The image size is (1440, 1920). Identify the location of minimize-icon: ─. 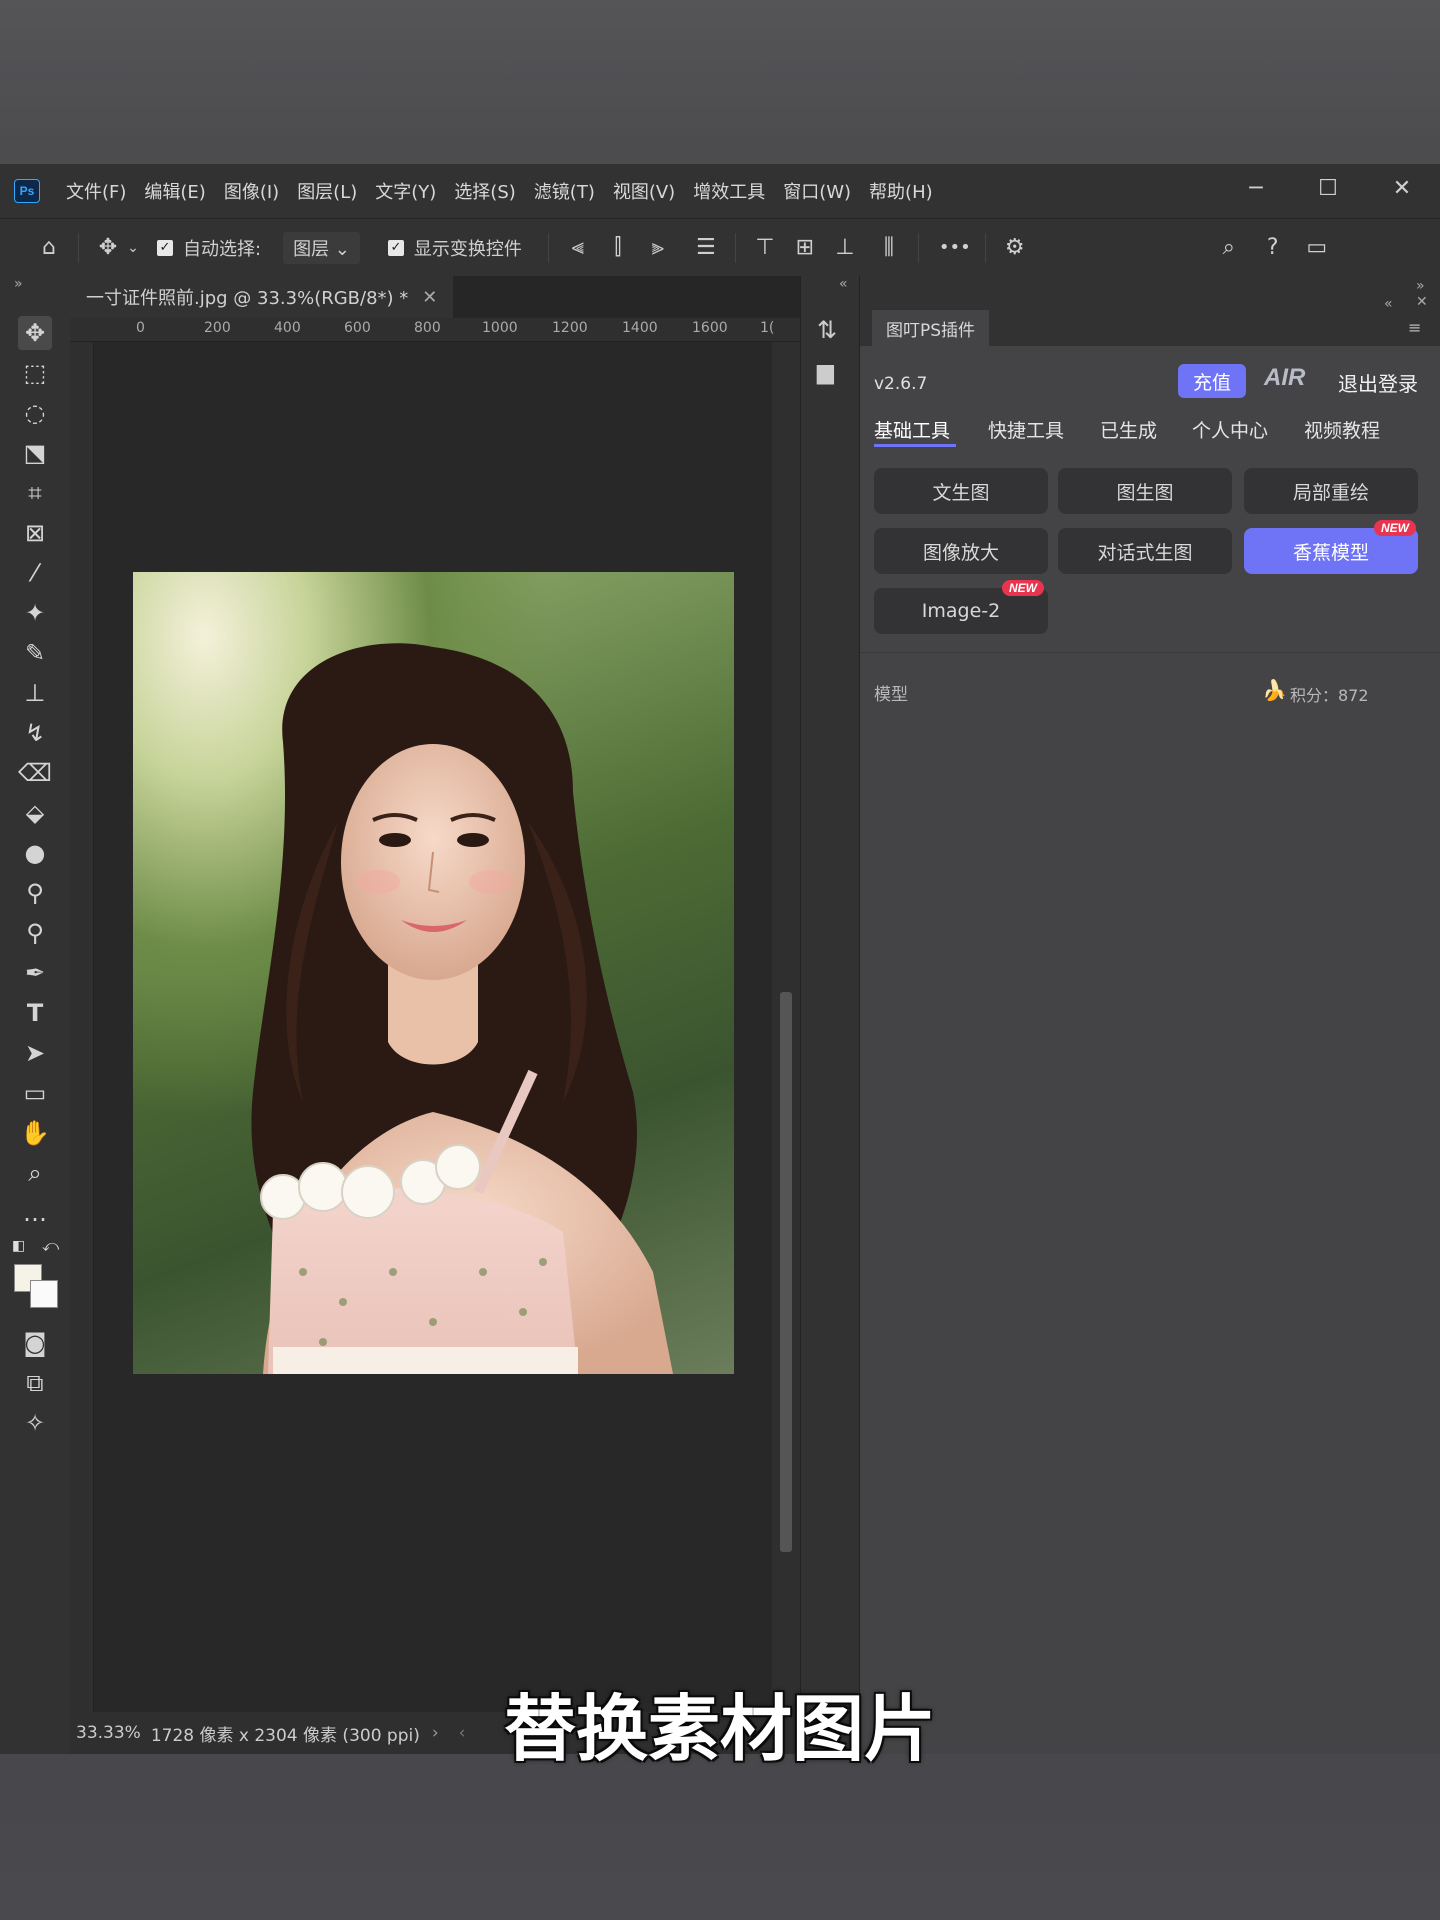
(1256, 189).